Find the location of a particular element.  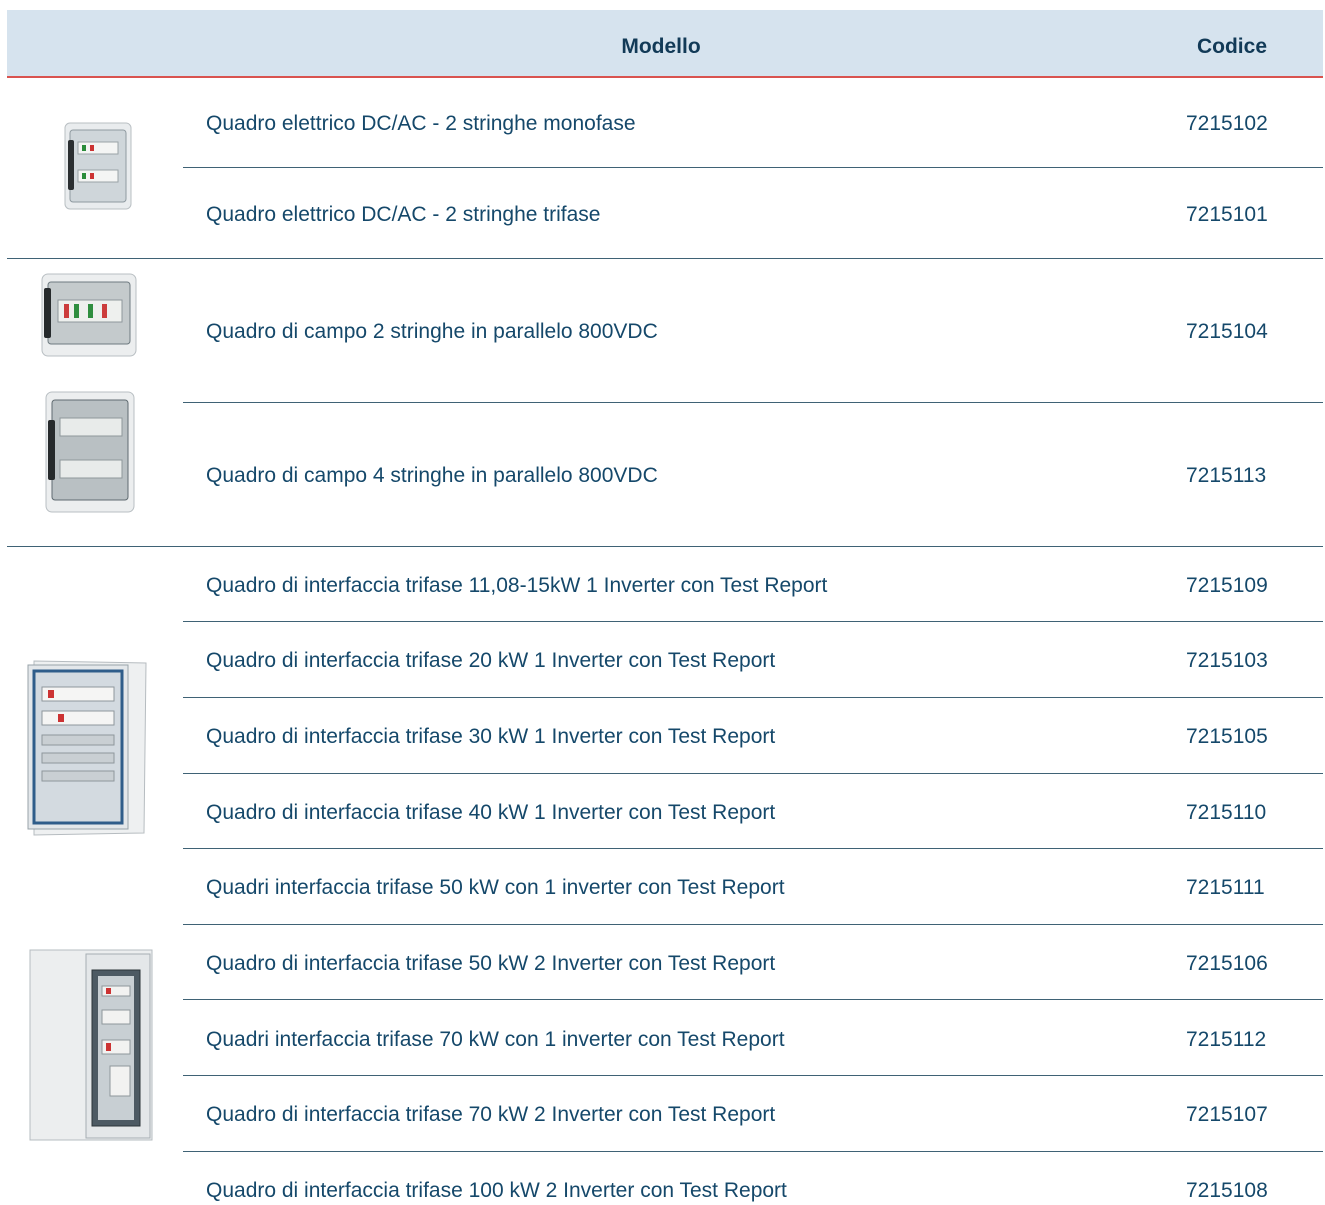

small-enclosure-image is located at coordinates (98, 166).